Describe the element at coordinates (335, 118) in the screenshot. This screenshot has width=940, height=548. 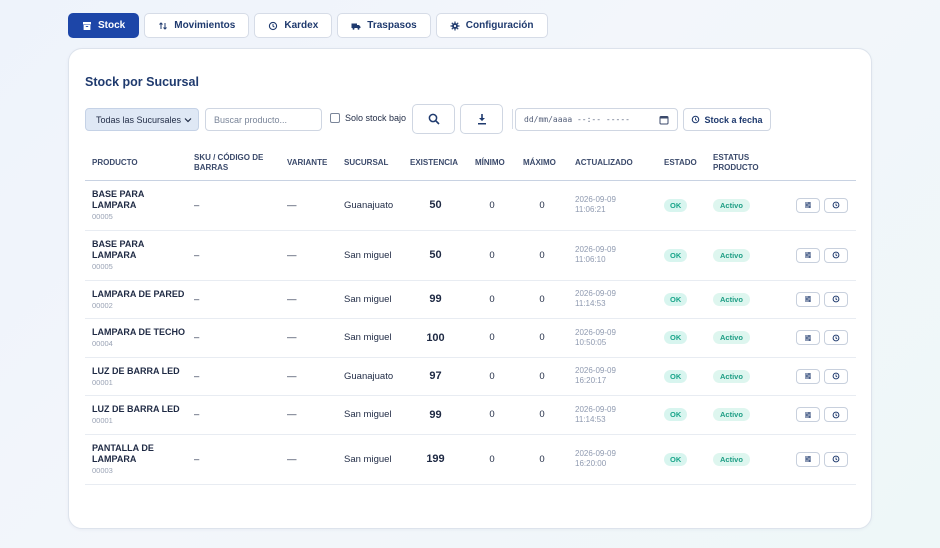
I see `low-stock-checkbox` at that location.